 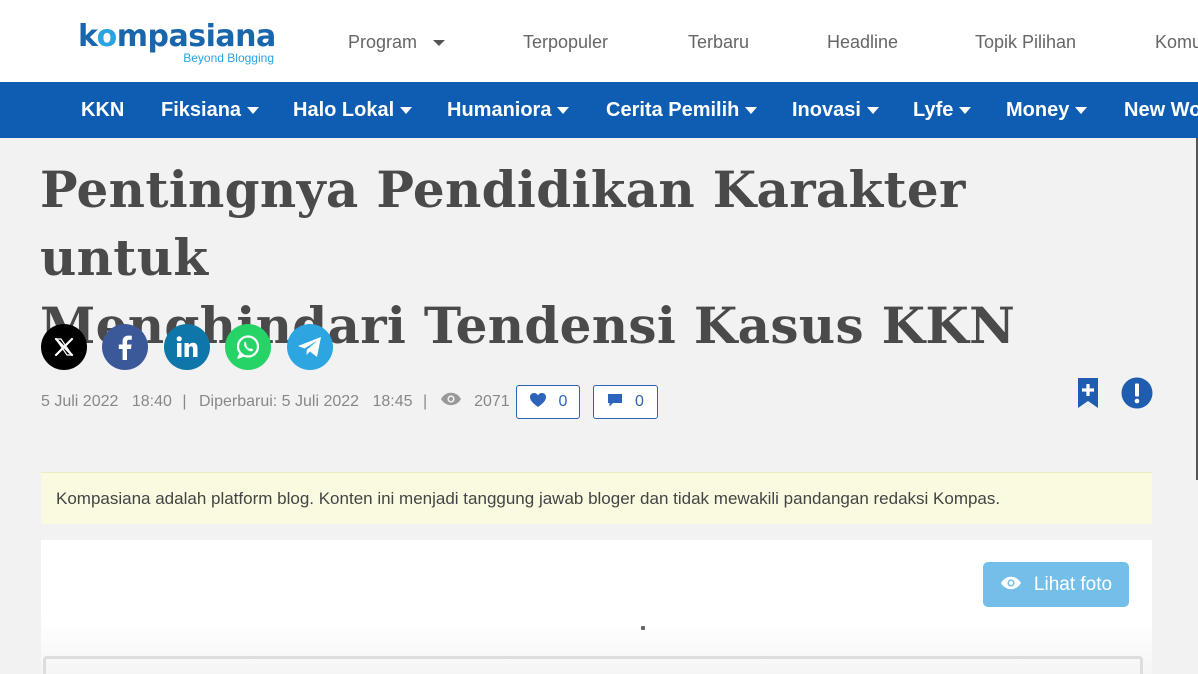 I want to click on kompasiana-logo: kompasiana Beyond Blogging, so click(x=178, y=43).